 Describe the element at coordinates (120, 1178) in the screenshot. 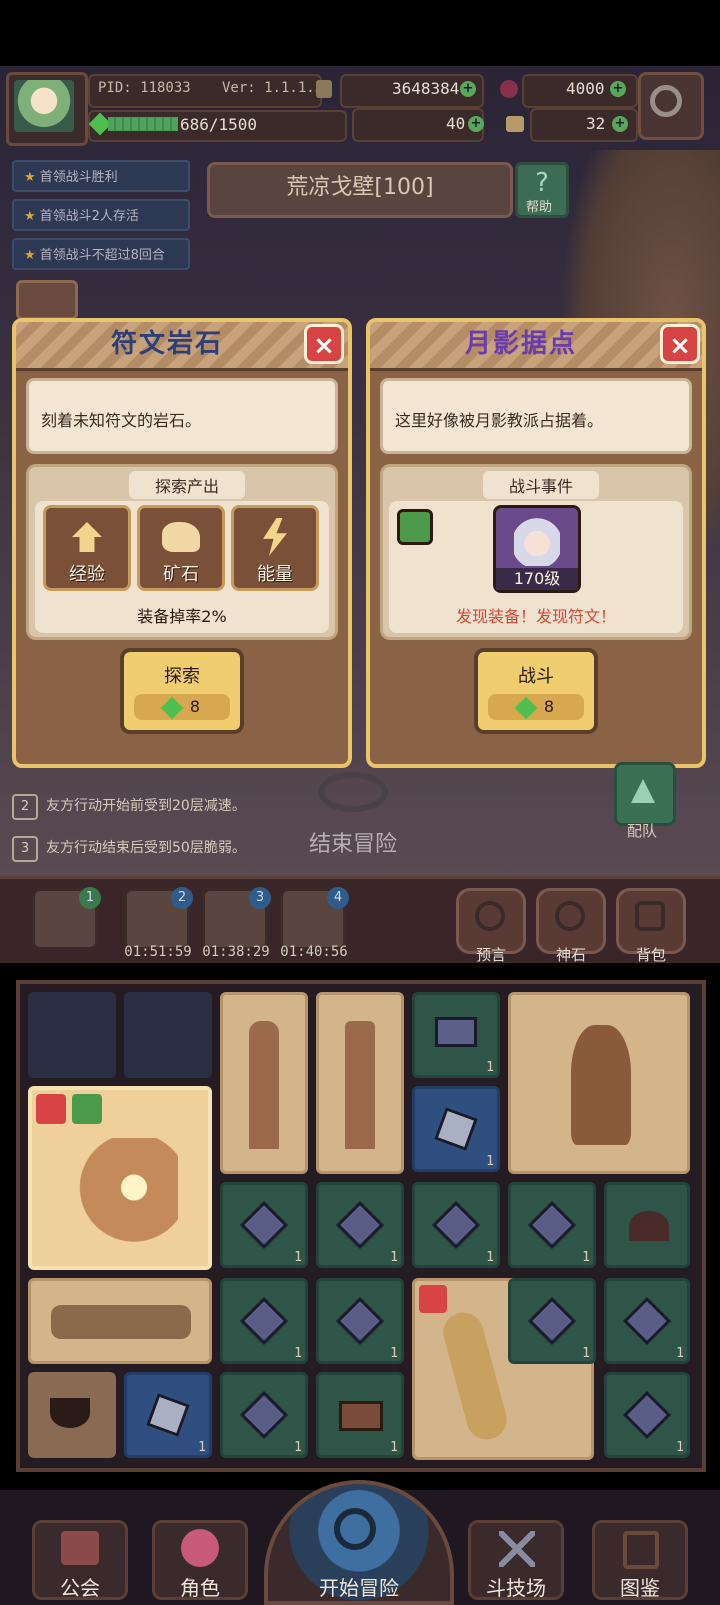

I see `grid-cell-rune-rock-selected` at that location.